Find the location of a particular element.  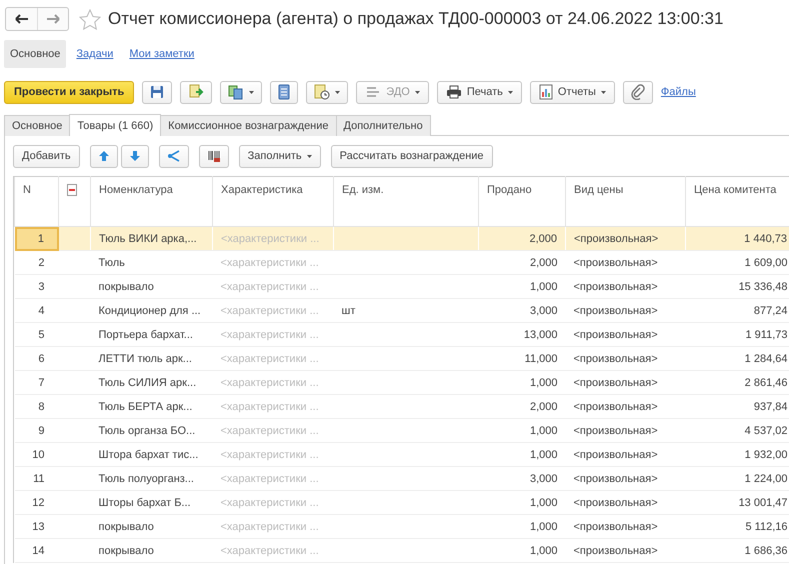

barcode-icon is located at coordinates (213, 156).